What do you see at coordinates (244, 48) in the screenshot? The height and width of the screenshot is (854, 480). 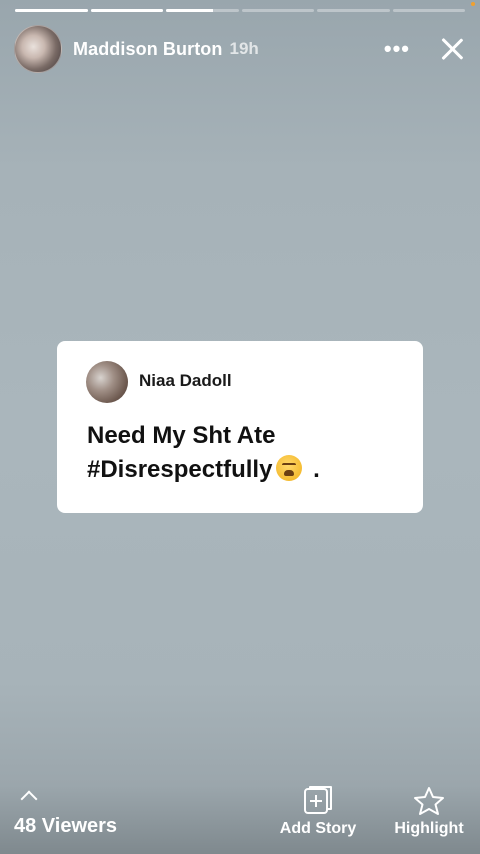 I see `timestamp: 19h` at bounding box center [244, 48].